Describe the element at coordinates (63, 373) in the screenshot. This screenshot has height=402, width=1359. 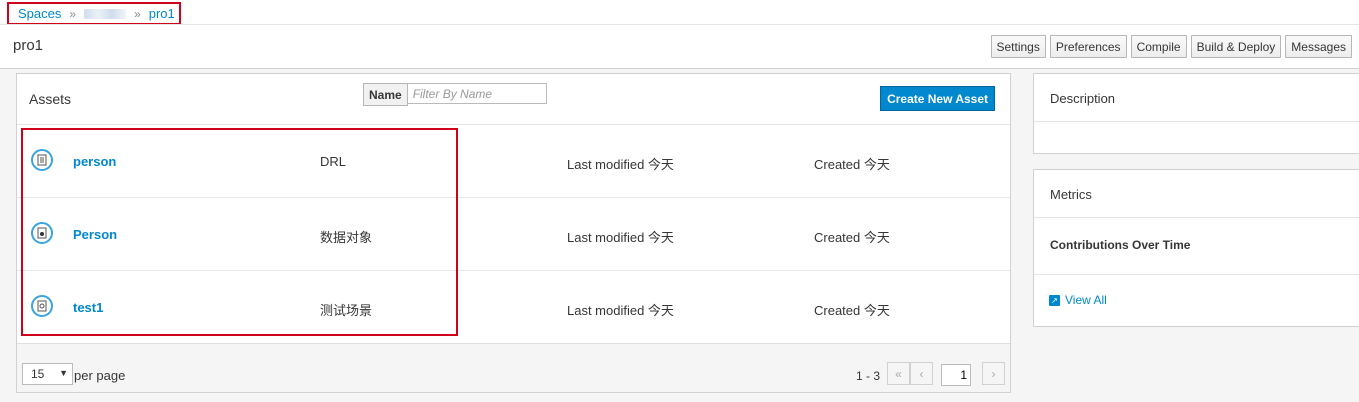
I see `dropdown-caret-icon: ▼` at that location.